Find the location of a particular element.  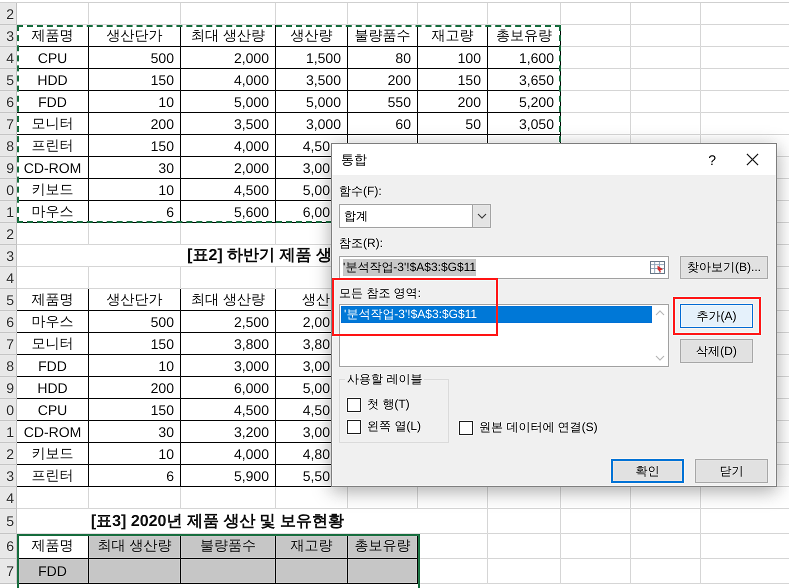

delete-button: 삭제(D) is located at coordinates (716, 351).